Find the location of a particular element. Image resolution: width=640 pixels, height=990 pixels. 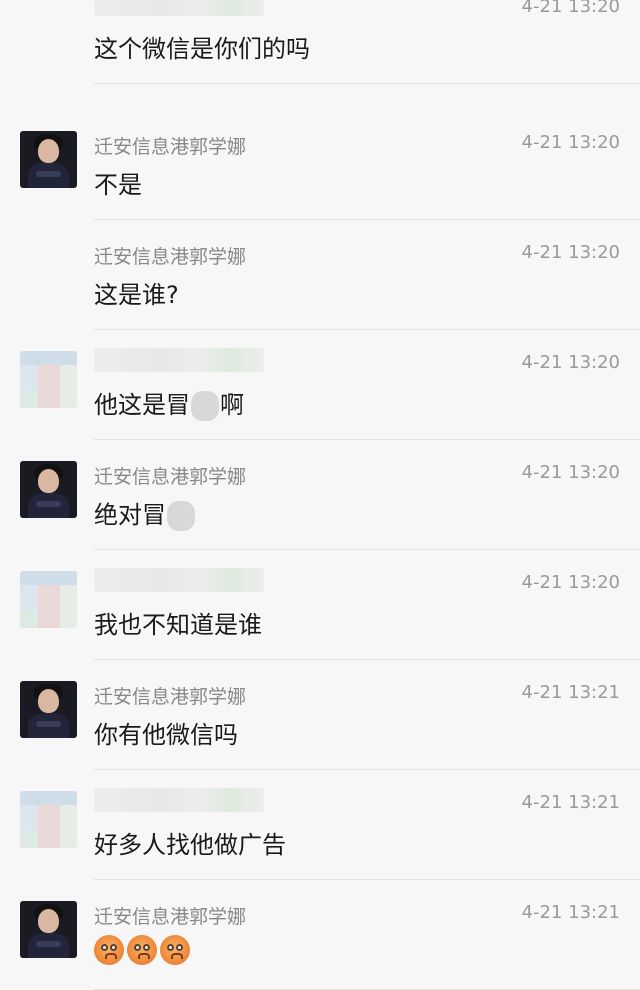

message-item: 迁安信息港郭学娜 4-21 13:21 is located at coordinates (320, 935).